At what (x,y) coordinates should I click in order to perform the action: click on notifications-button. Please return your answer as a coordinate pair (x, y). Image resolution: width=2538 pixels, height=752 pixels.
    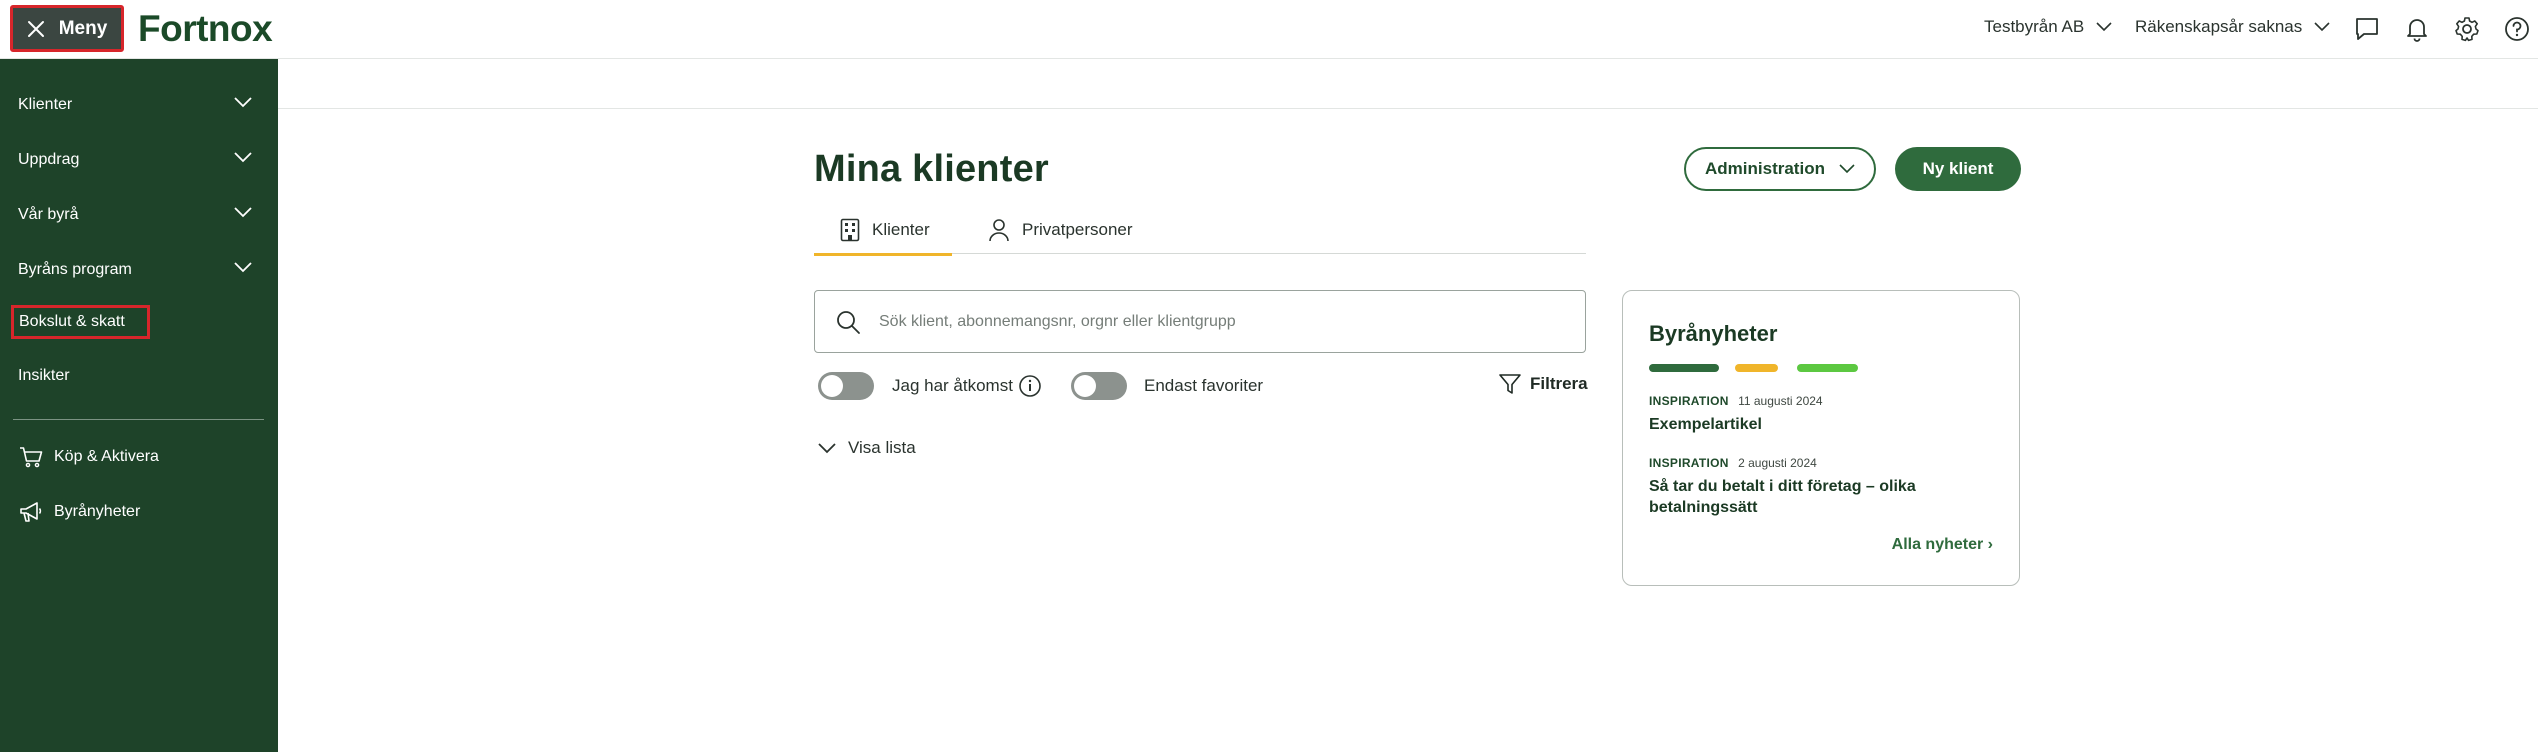
    Looking at the image, I should click on (2417, 29).